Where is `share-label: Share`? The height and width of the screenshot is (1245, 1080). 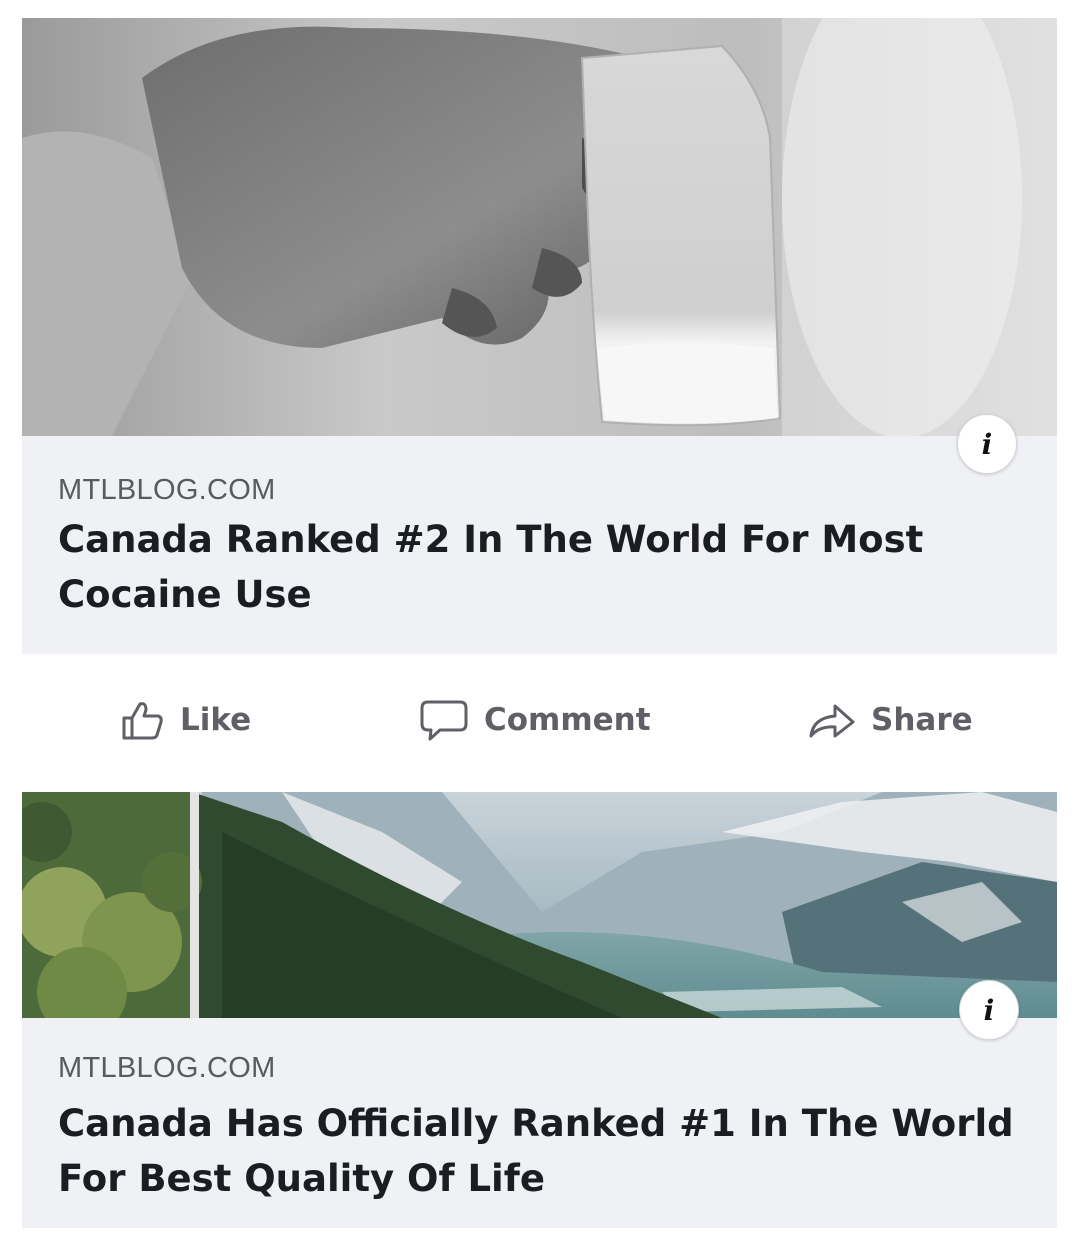 share-label: Share is located at coordinates (922, 720).